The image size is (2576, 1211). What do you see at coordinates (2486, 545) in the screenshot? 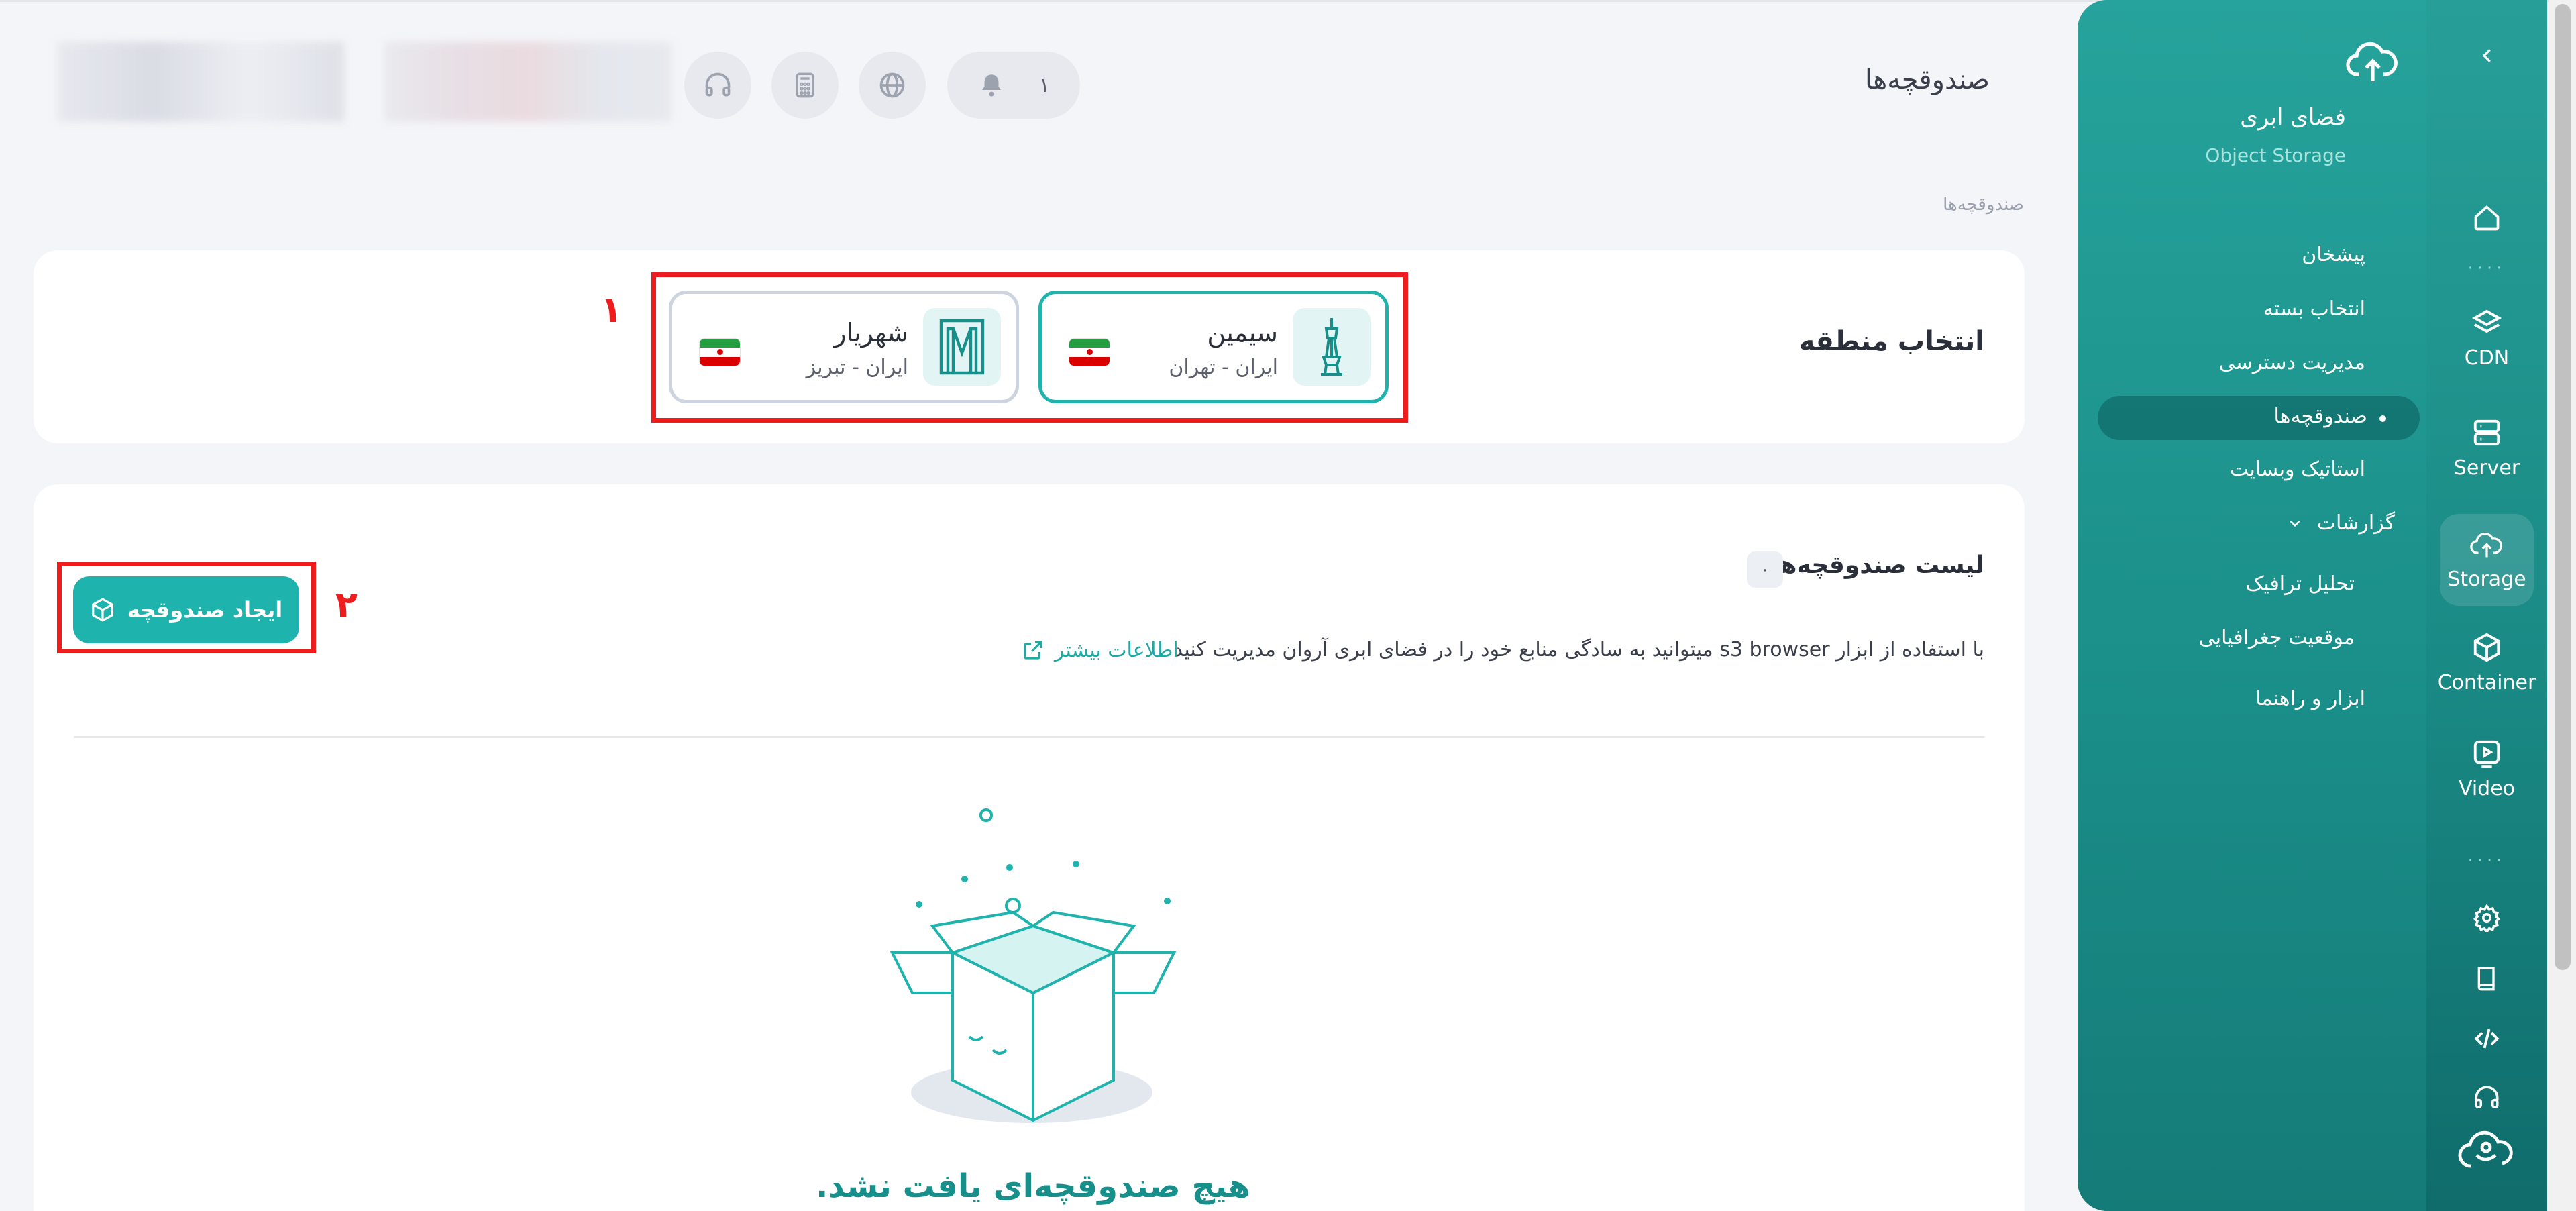
I see `storage-icon` at bounding box center [2486, 545].